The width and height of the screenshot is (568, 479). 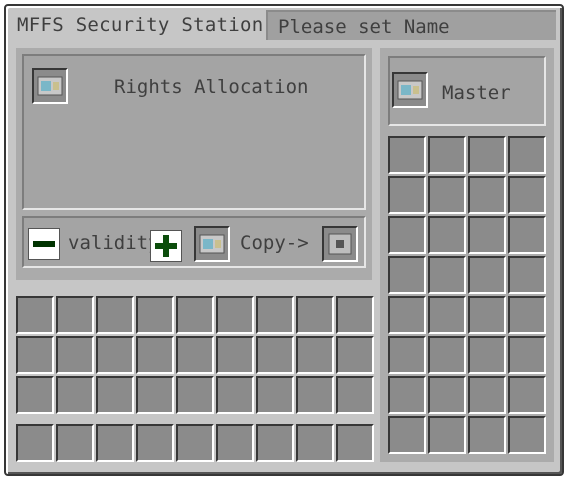 I want to click on master-label: Master, so click(x=476, y=93).